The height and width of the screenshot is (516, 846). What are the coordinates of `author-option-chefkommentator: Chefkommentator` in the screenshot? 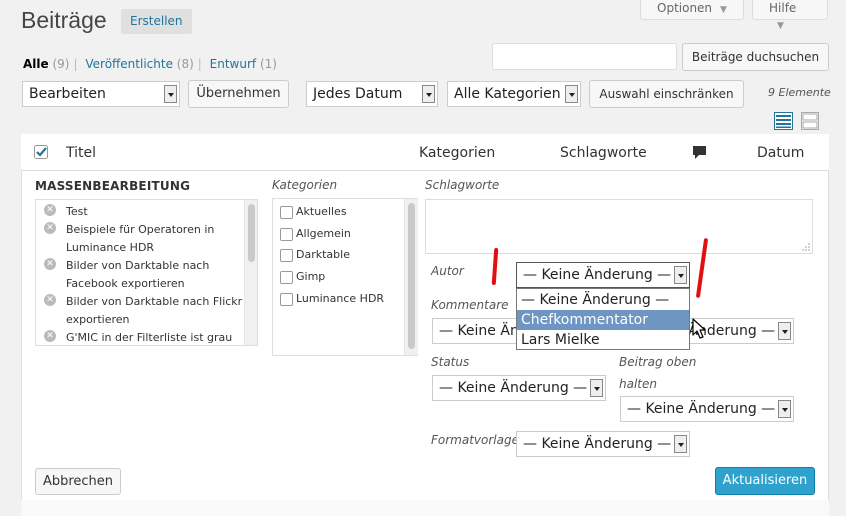 It's located at (603, 320).